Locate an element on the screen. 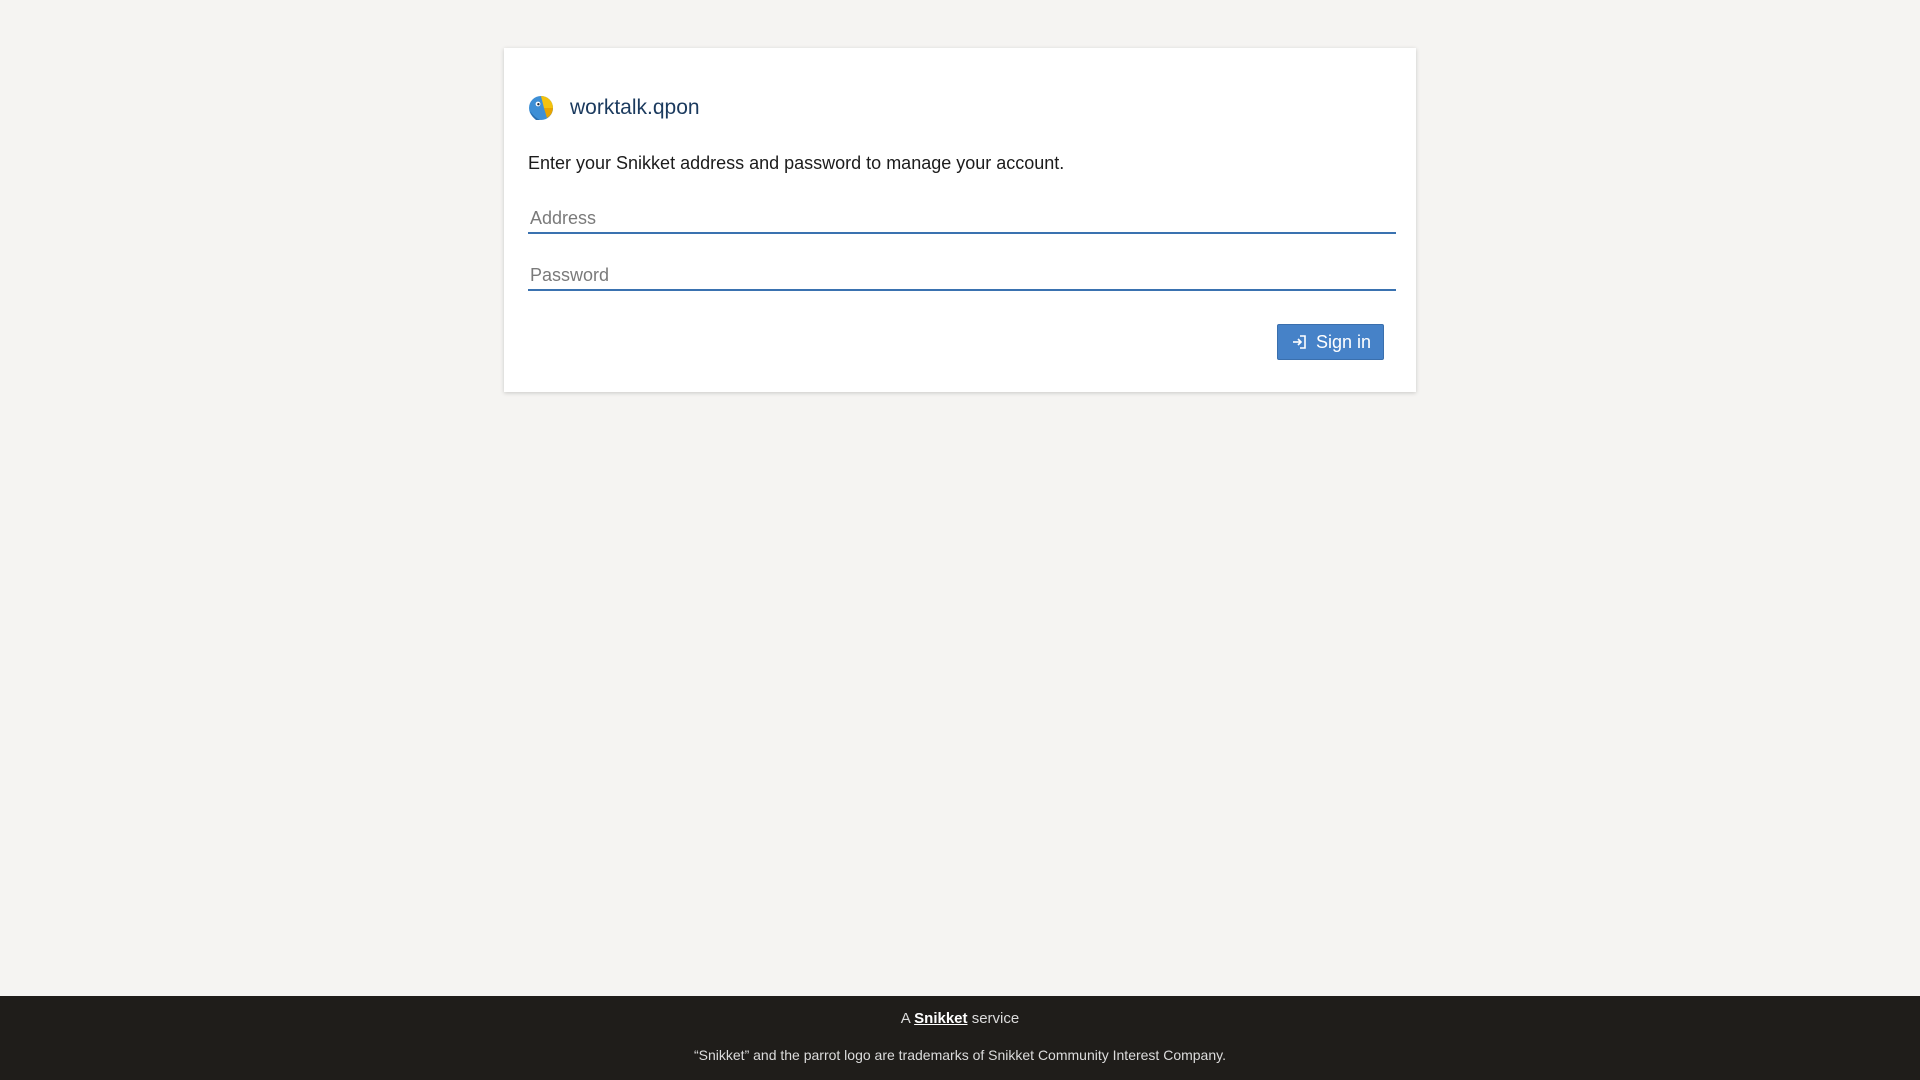 This screenshot has width=1920, height=1080. footer-service-line: A Snikket service is located at coordinates (960, 1019).